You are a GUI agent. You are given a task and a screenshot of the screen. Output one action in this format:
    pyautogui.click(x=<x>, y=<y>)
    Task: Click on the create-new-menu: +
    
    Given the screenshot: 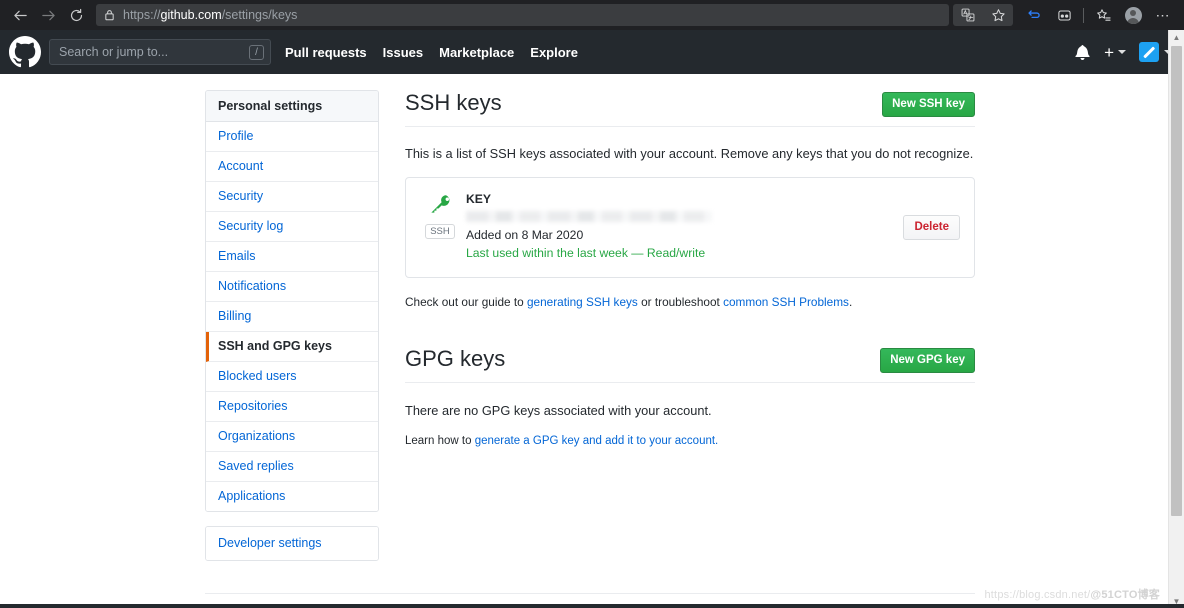 What is the action you would take?
    pyautogui.click(x=1115, y=52)
    